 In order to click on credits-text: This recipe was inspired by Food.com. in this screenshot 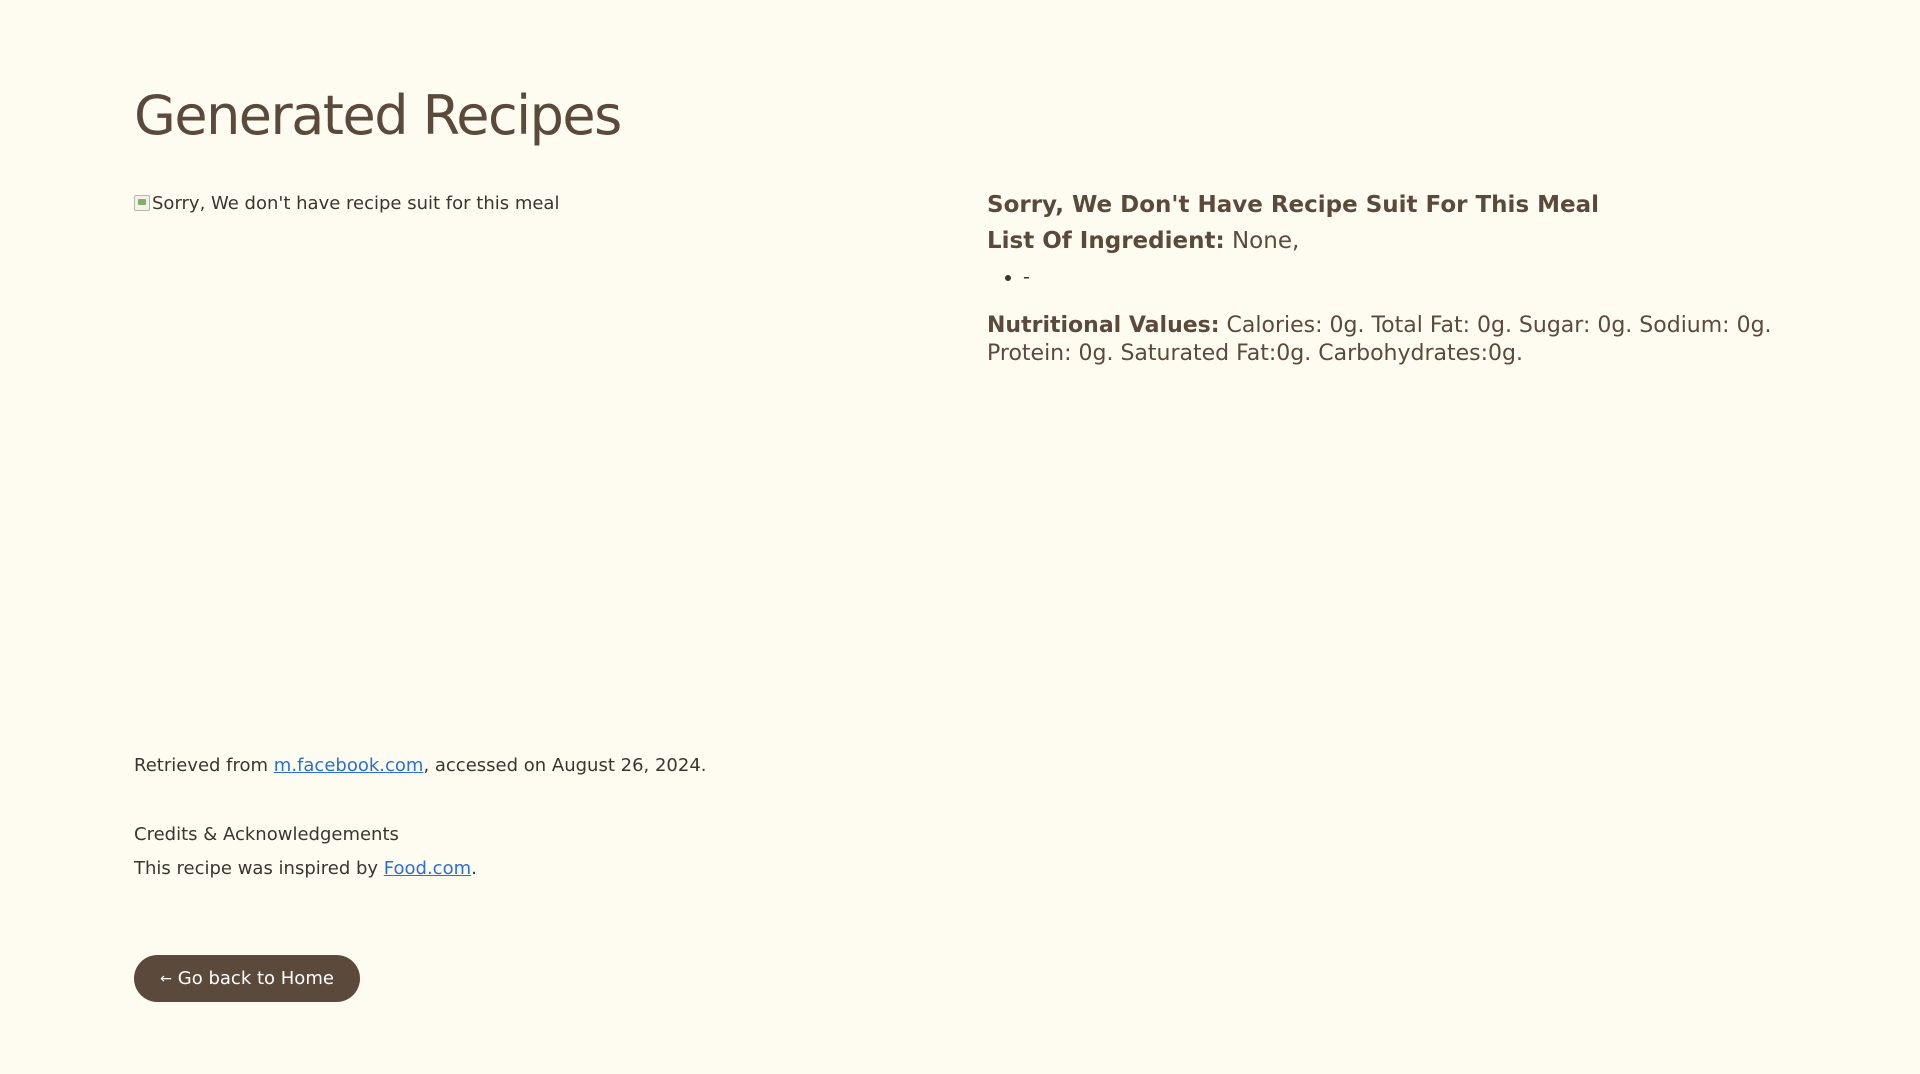, I will do `click(305, 869)`.